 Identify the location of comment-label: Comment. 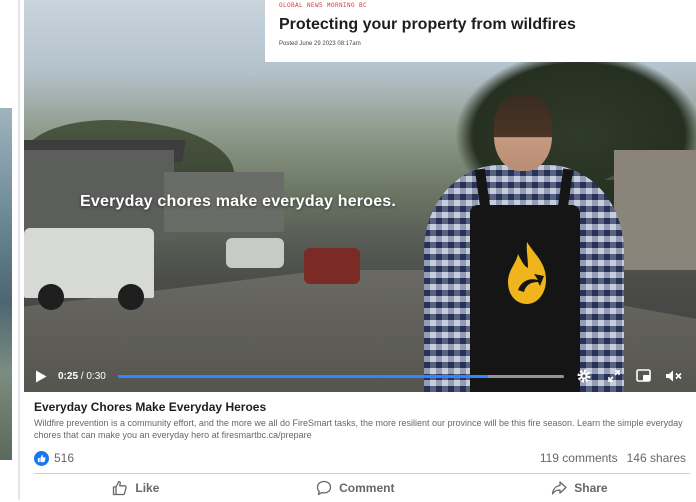
(367, 488).